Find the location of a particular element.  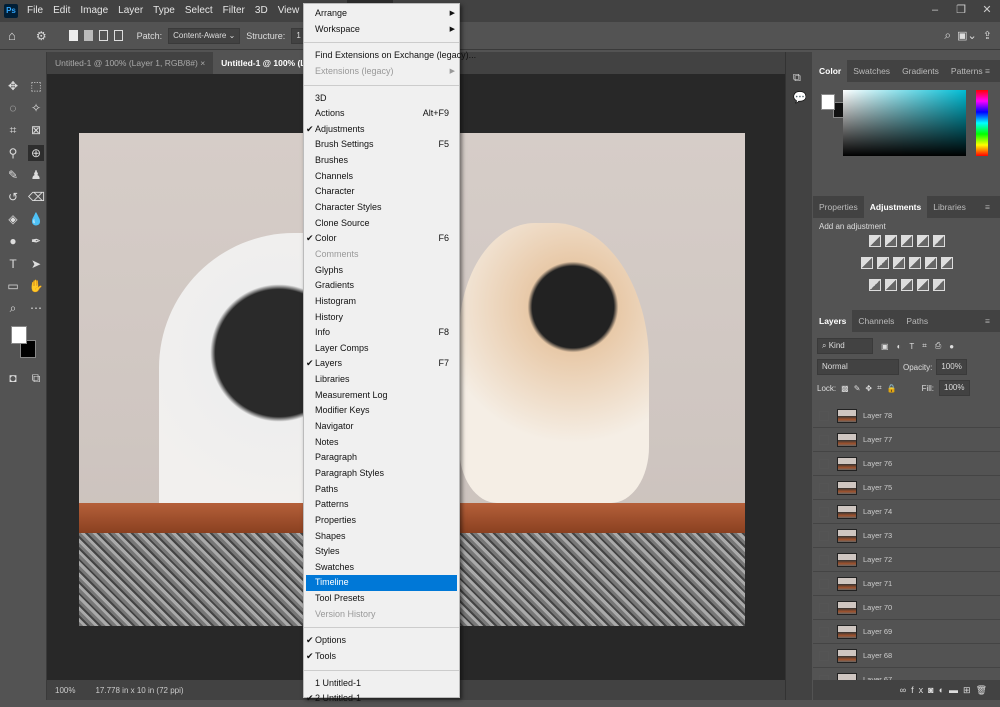

menu-file: File is located at coordinates (35, 11).